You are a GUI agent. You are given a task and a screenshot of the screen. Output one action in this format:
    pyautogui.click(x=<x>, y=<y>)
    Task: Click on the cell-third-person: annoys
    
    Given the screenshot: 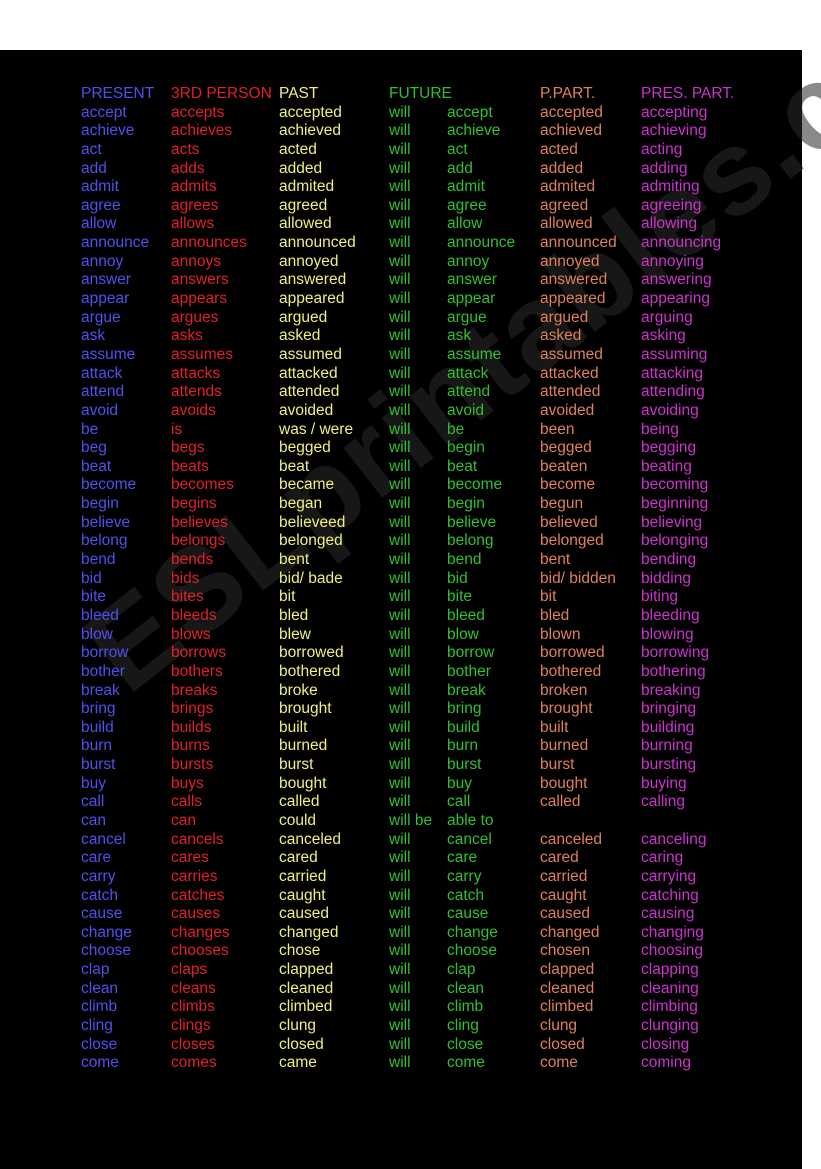 What is the action you would take?
    pyautogui.click(x=196, y=261)
    